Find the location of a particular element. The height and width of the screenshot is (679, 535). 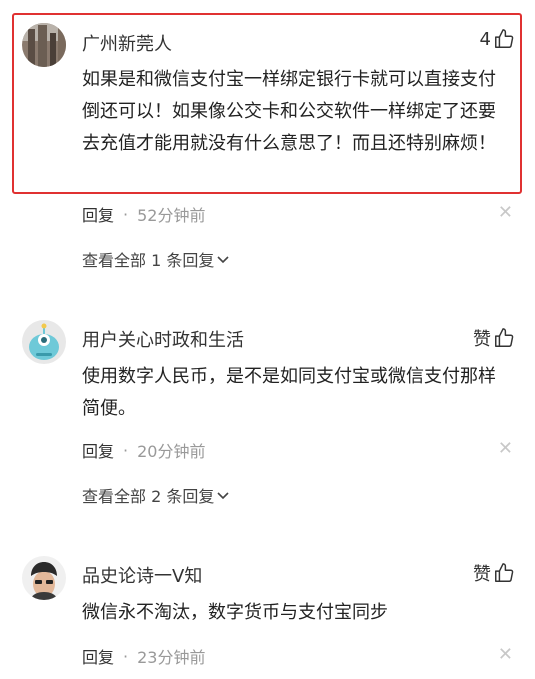

like-button: 4 is located at coordinates (497, 39).